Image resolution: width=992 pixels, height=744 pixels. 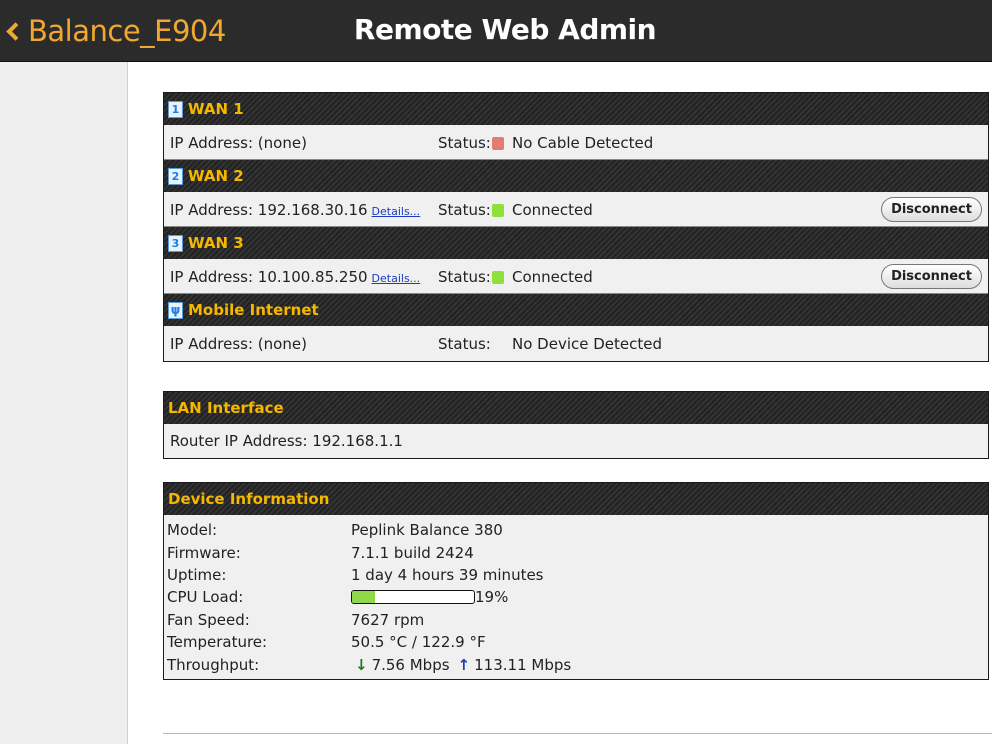 I want to click on cpu-load-bar, so click(x=413, y=597).